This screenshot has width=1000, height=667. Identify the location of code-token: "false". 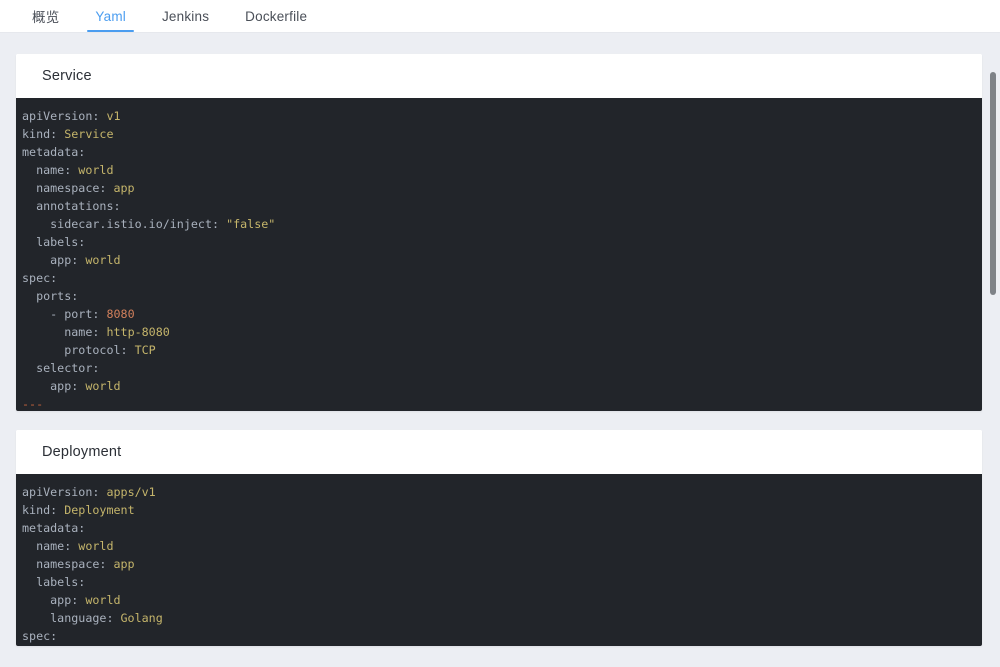
(251, 224).